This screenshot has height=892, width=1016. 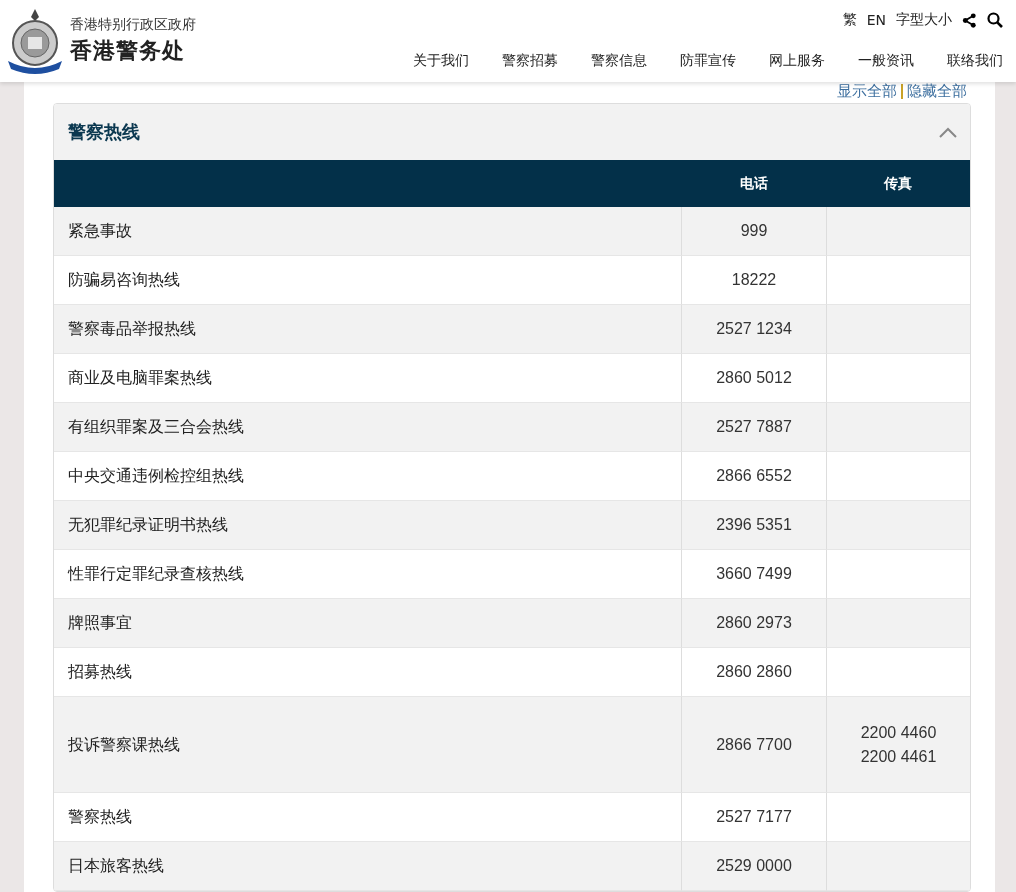 What do you see at coordinates (753, 183) in the screenshot?
I see `column-header: 电话` at bounding box center [753, 183].